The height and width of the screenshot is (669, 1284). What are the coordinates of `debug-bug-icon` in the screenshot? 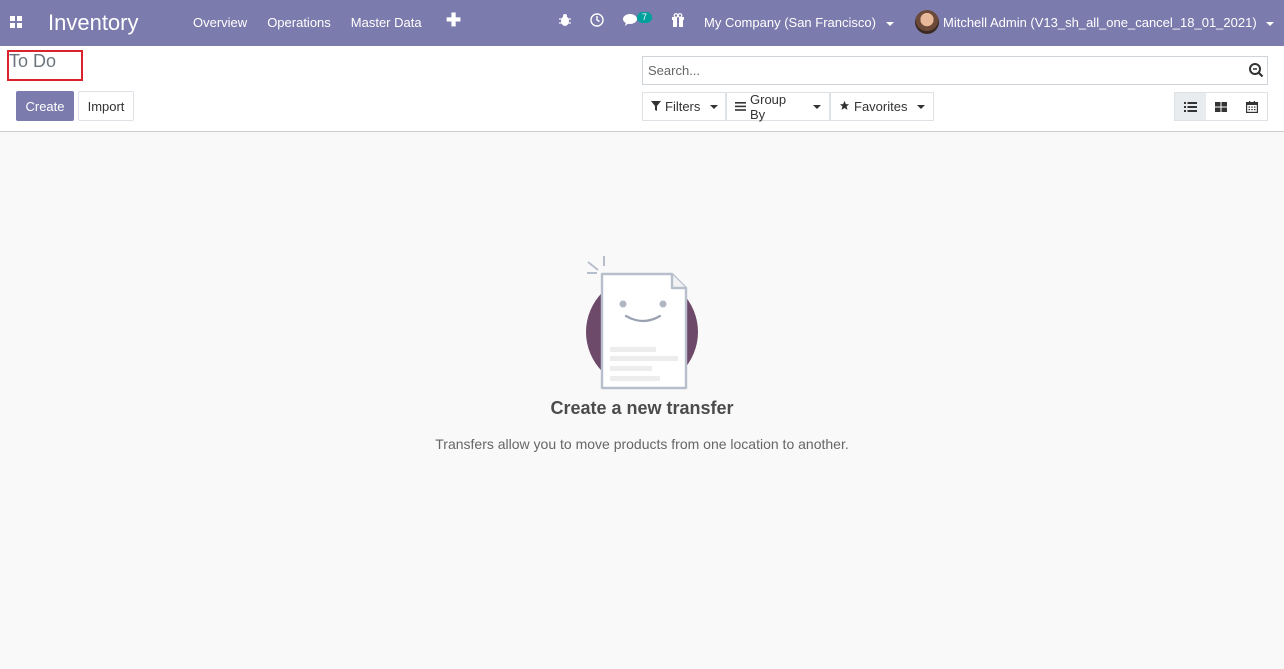 It's located at (565, 21).